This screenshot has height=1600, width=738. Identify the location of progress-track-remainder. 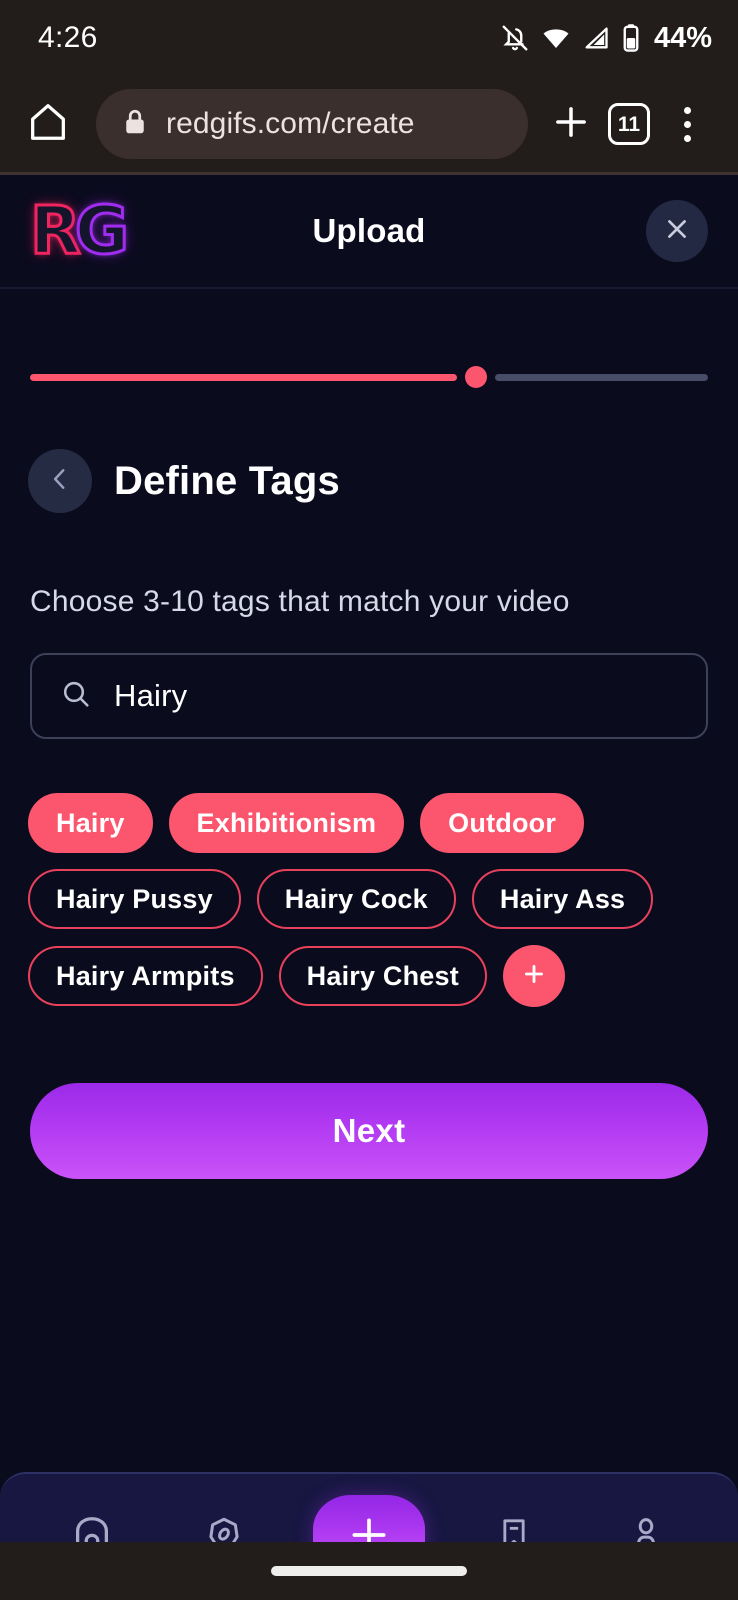
(601, 377).